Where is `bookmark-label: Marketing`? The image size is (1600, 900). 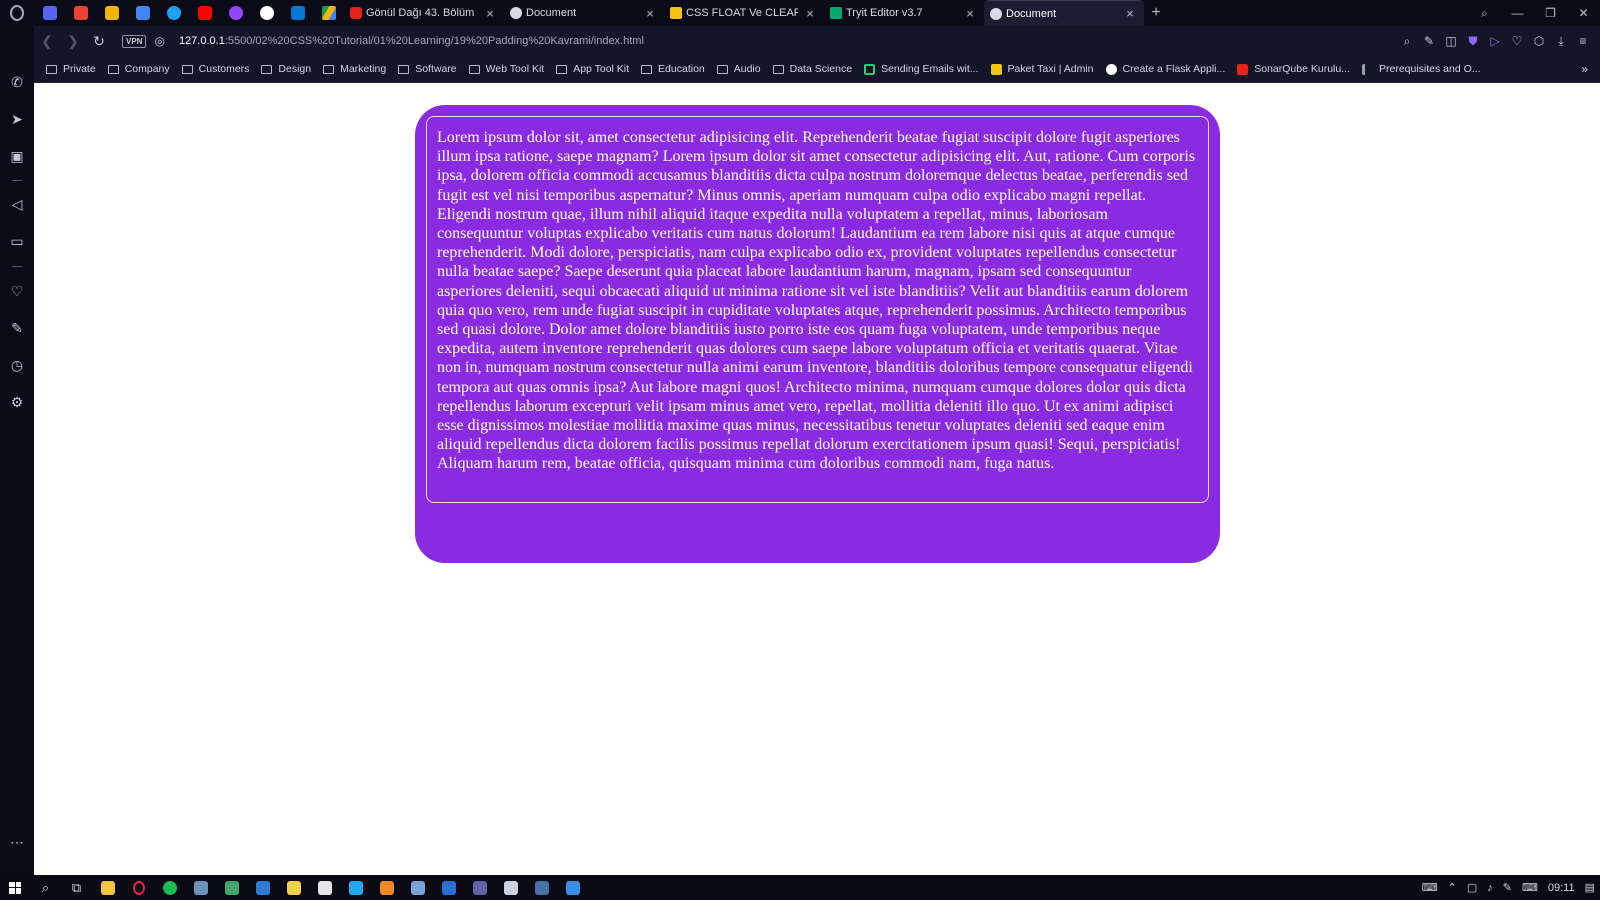
bookmark-label: Marketing is located at coordinates (363, 69).